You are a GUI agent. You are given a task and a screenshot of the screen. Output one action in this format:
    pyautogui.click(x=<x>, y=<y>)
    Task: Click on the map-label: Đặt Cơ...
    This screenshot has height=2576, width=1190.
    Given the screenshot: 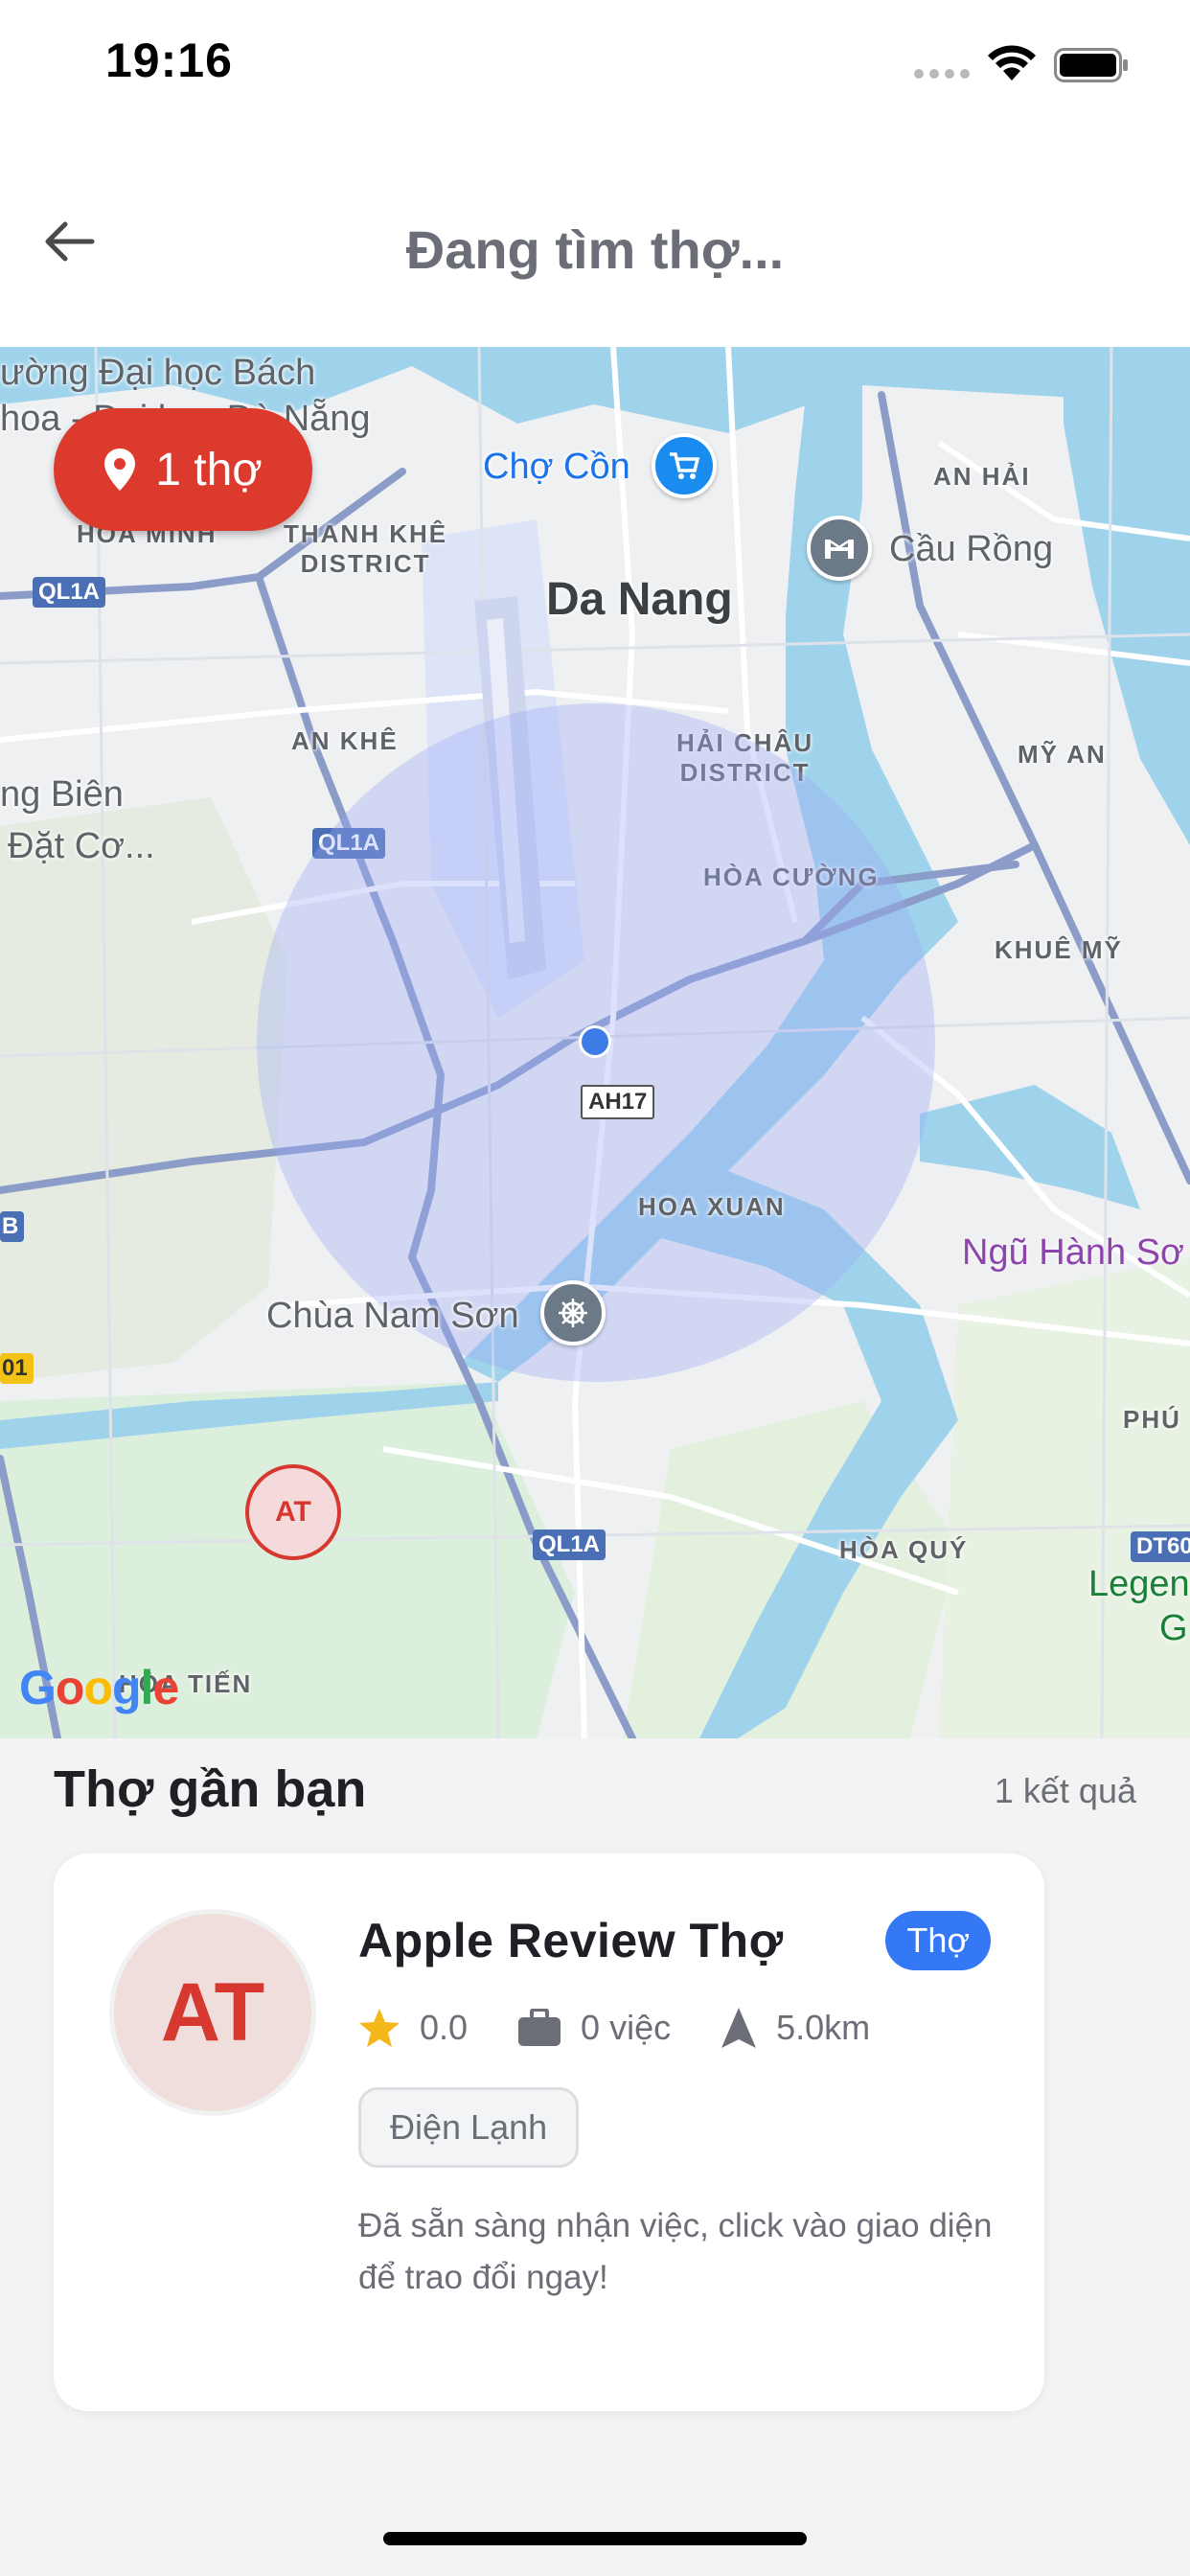 What is the action you would take?
    pyautogui.click(x=82, y=846)
    